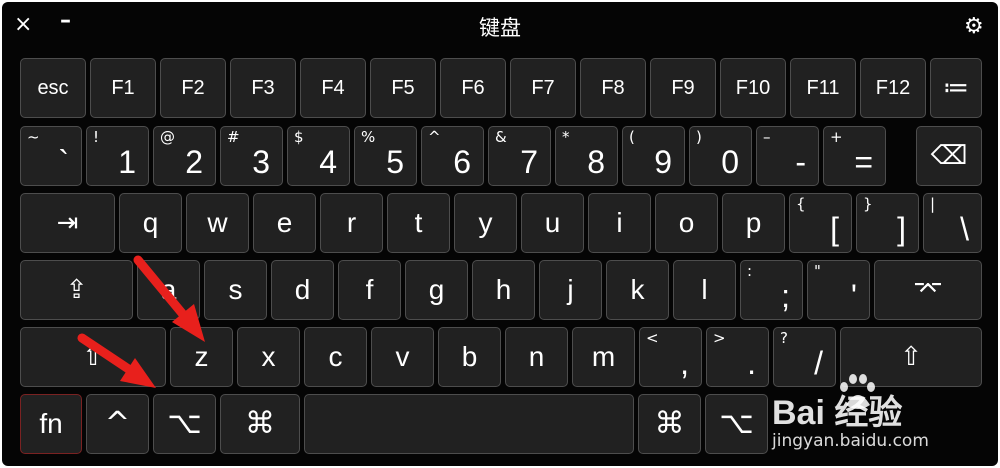 This screenshot has height=468, width=1000. What do you see at coordinates (116, 360) in the screenshot?
I see `red-arrow-to-option-key` at bounding box center [116, 360].